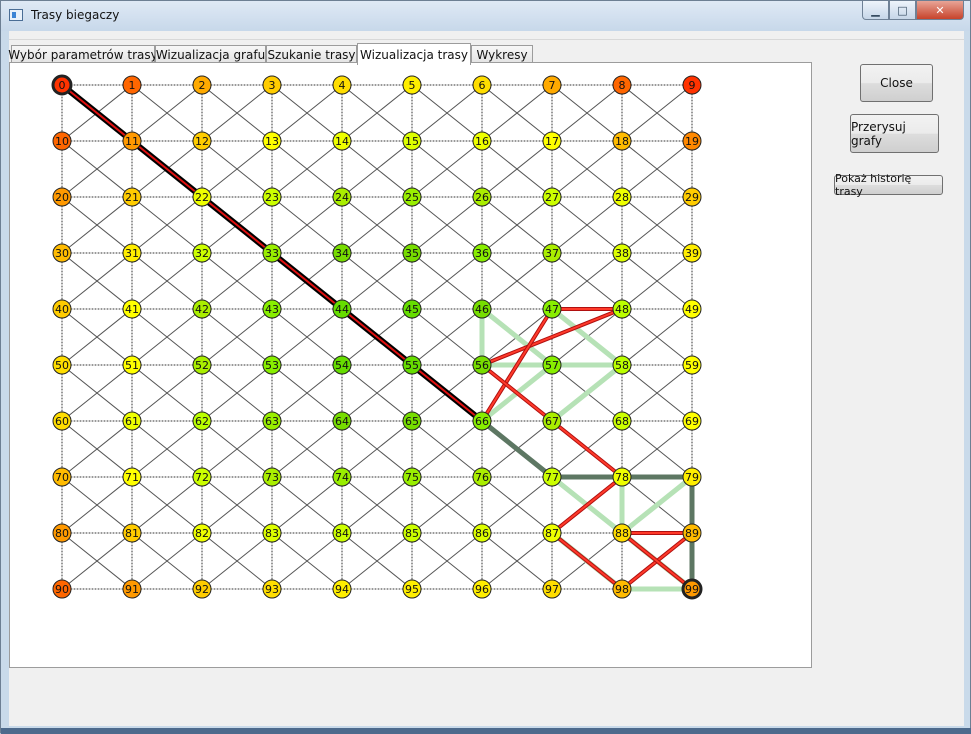 The height and width of the screenshot is (734, 971). Describe the element at coordinates (692, 309) in the screenshot. I see `graph-node-49: 49` at that location.